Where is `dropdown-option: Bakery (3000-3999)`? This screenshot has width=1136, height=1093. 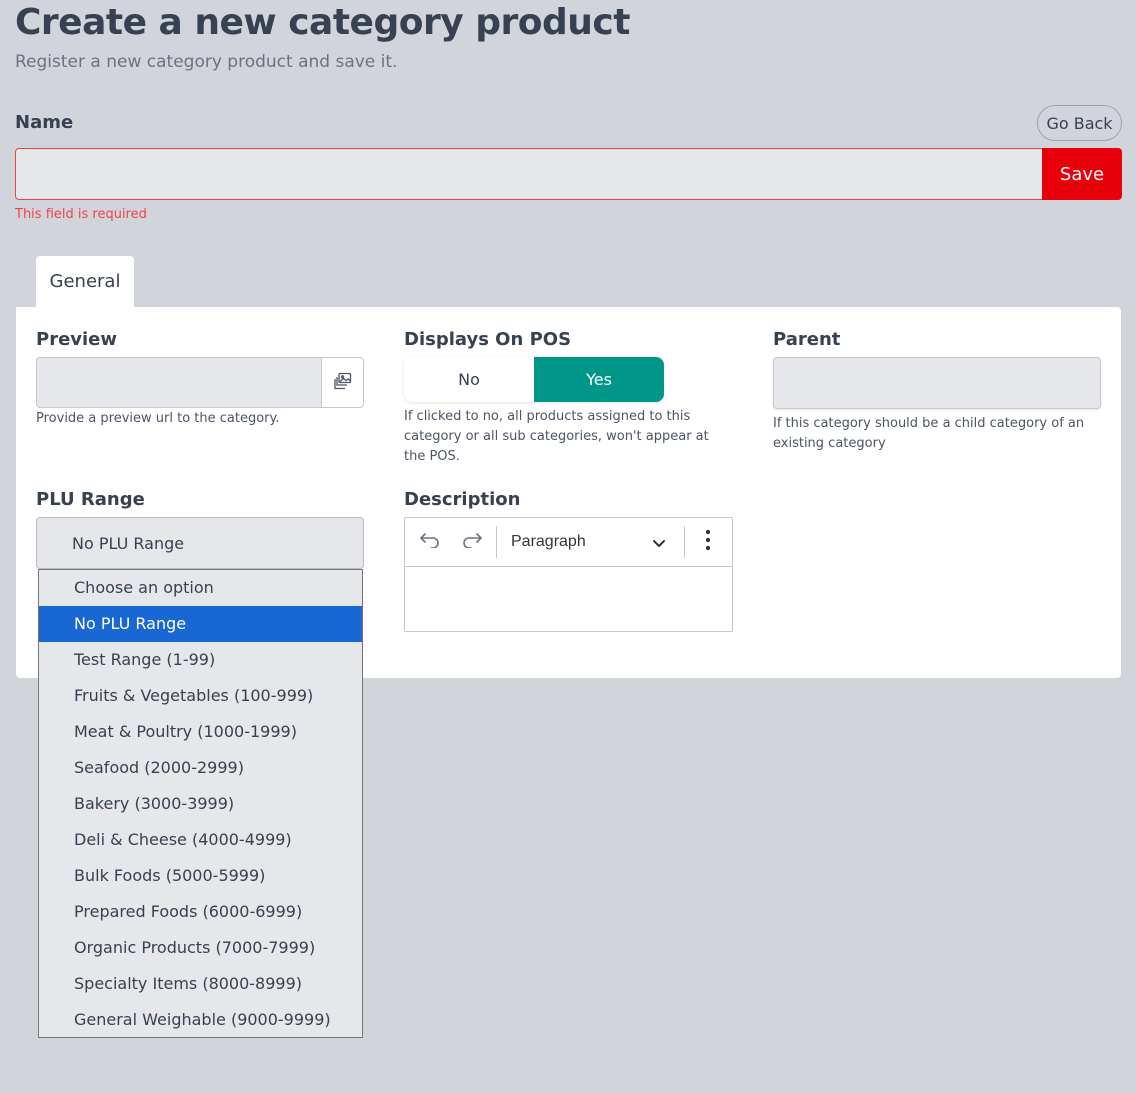 dropdown-option: Bakery (3000-3999) is located at coordinates (200, 804).